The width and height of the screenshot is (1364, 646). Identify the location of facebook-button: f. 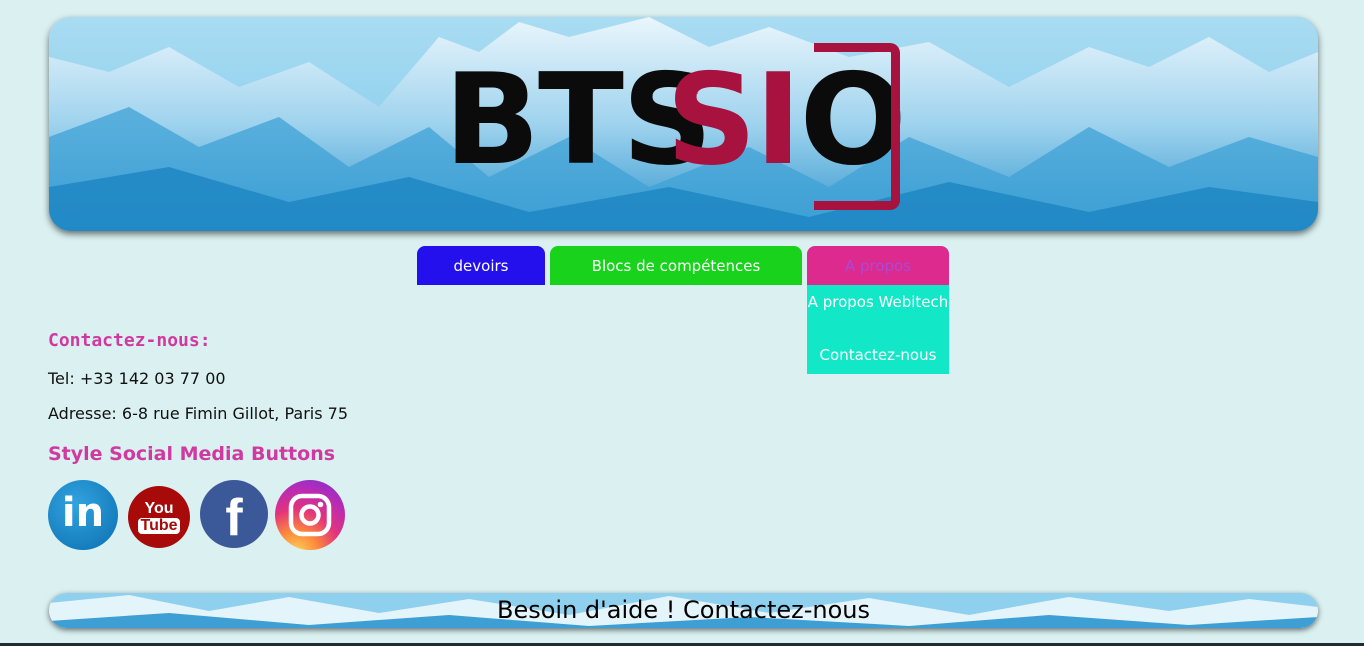
(234, 514).